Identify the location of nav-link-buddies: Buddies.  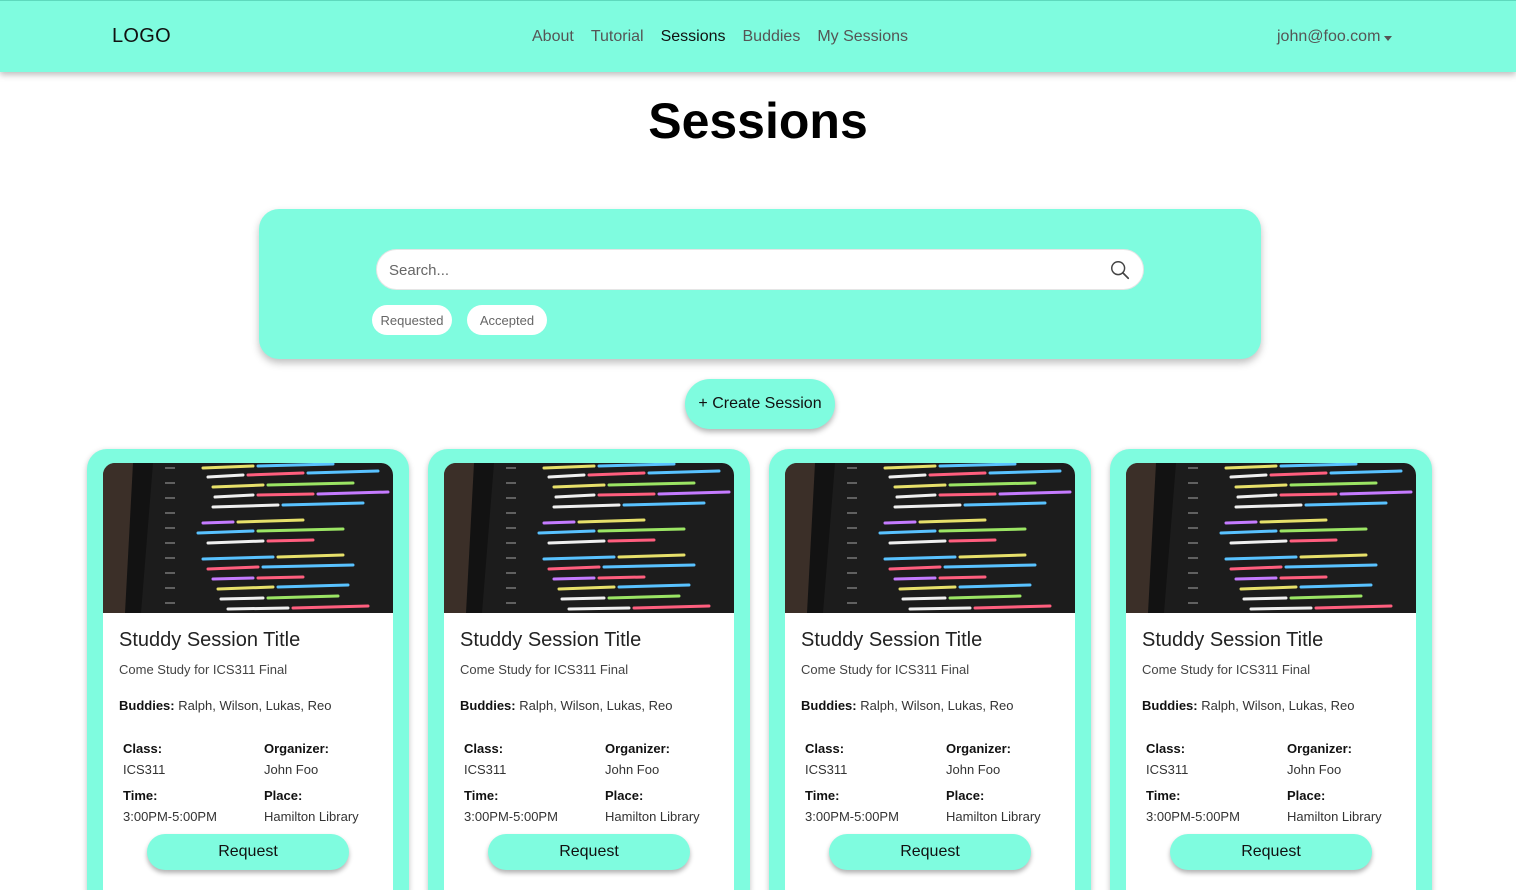
(772, 37).